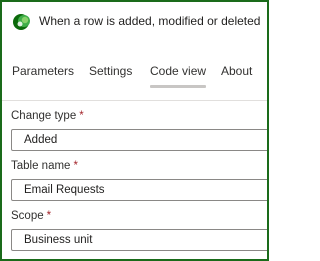  What do you see at coordinates (134, 79) in the screenshot?
I see `tab-list: Parameters Settings Code view About` at bounding box center [134, 79].